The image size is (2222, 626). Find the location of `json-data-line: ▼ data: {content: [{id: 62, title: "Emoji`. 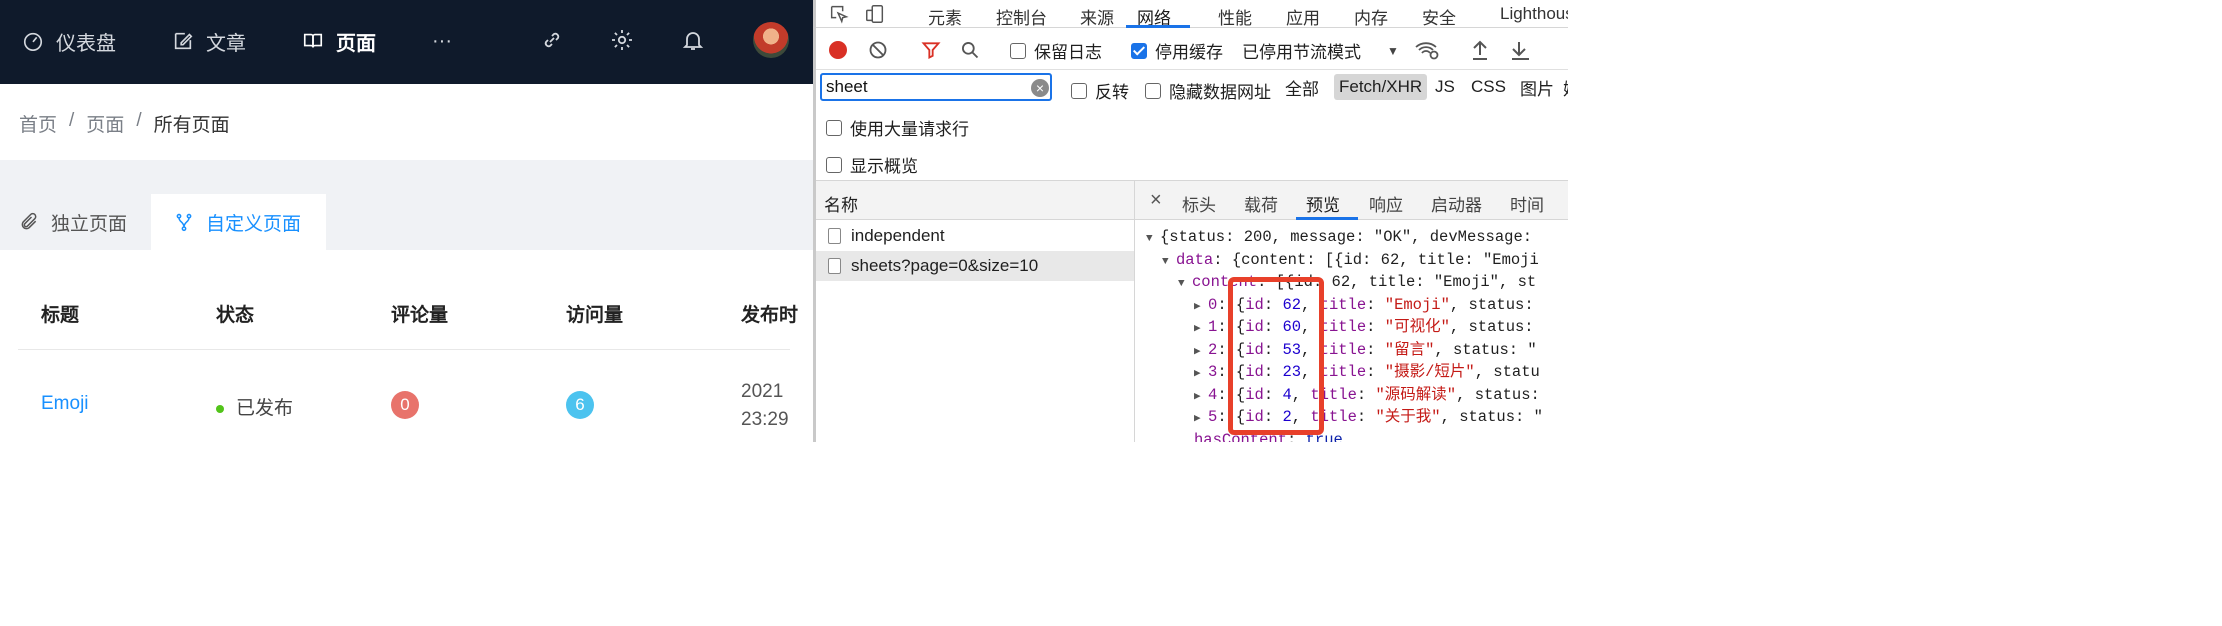

json-data-line: ▼ data: {content: [{id: 62, title: "Emoji is located at coordinates (1350, 261).